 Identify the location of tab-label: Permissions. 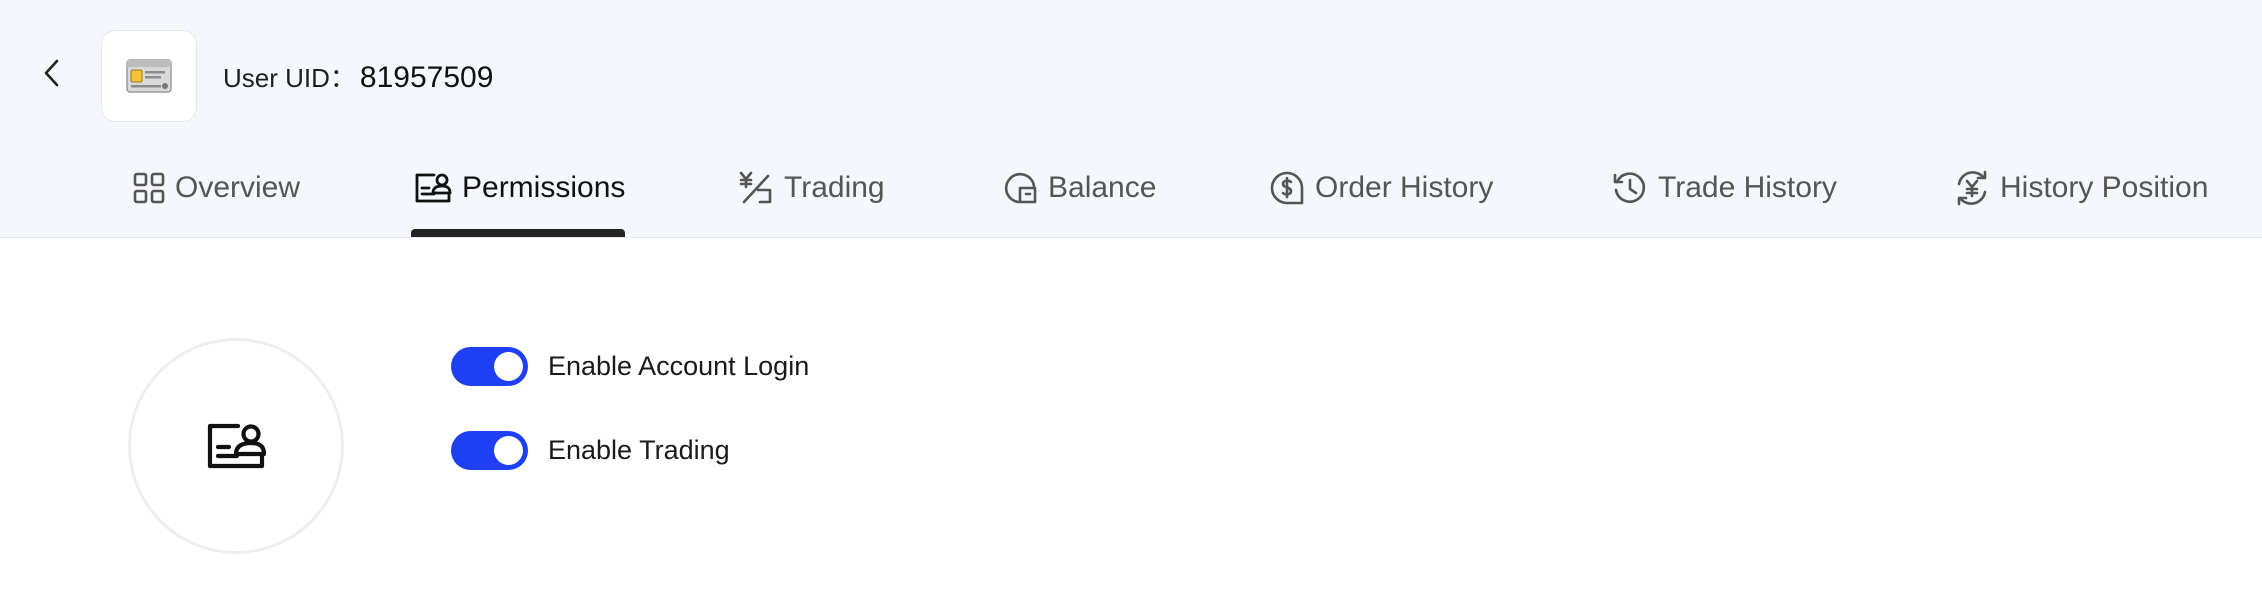
(544, 187).